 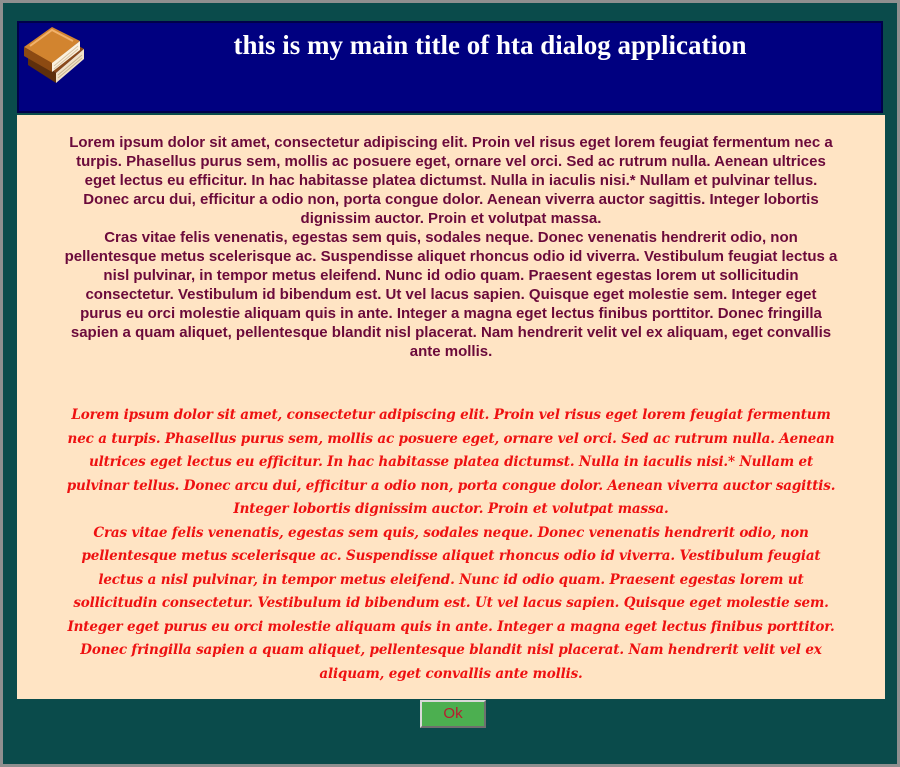 What do you see at coordinates (453, 714) in the screenshot?
I see `ok-button: Ok` at bounding box center [453, 714].